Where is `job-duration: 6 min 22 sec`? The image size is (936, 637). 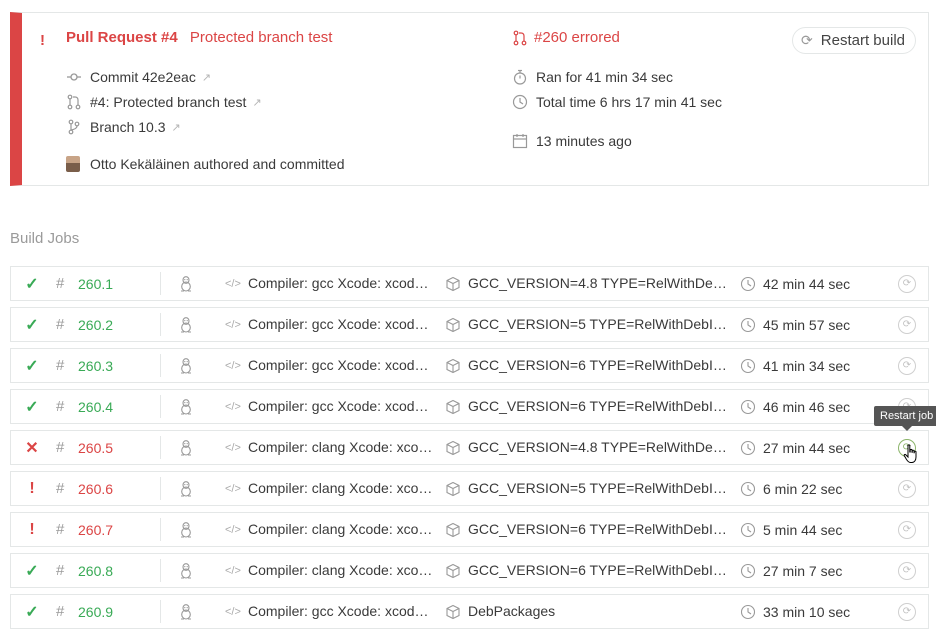 job-duration: 6 min 22 sec is located at coordinates (803, 488).